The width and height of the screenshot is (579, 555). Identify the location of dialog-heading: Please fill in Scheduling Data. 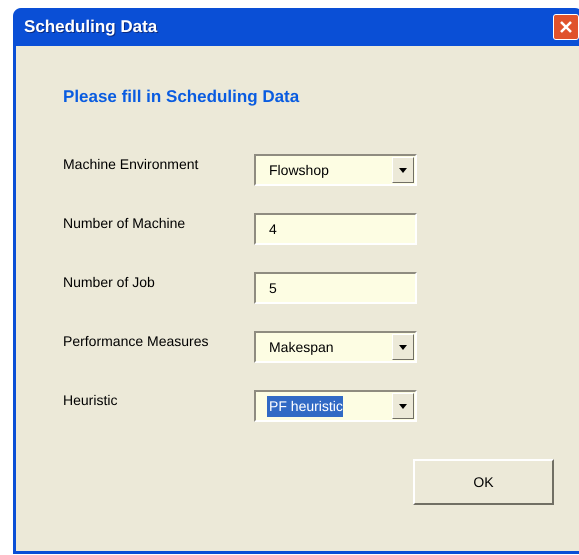
(181, 95).